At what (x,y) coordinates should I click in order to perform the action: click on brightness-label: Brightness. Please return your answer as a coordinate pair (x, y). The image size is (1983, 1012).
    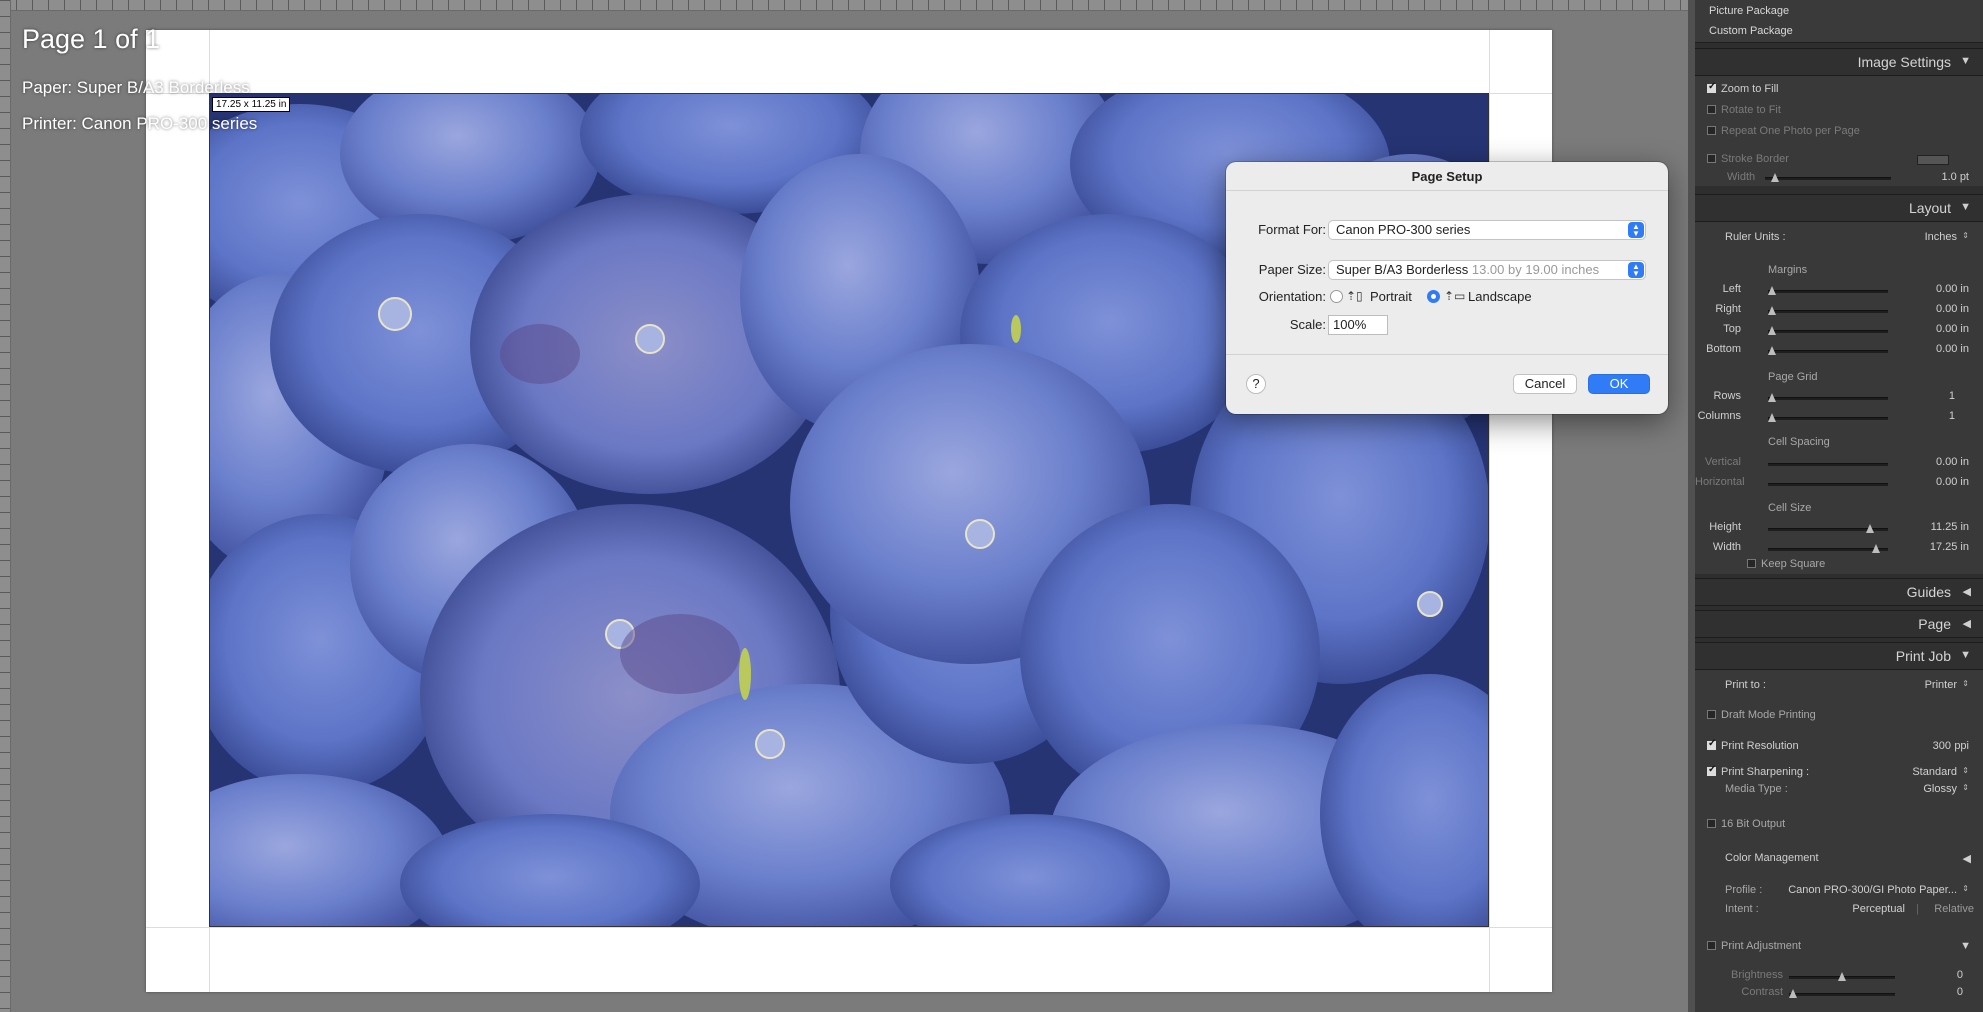
    Looking at the image, I should click on (1757, 975).